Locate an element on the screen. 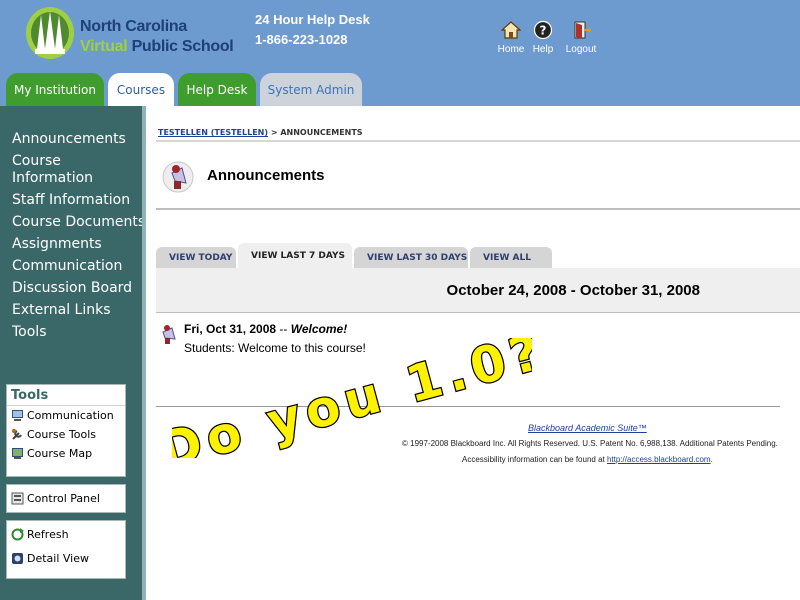  home-link: Home is located at coordinates (511, 37).